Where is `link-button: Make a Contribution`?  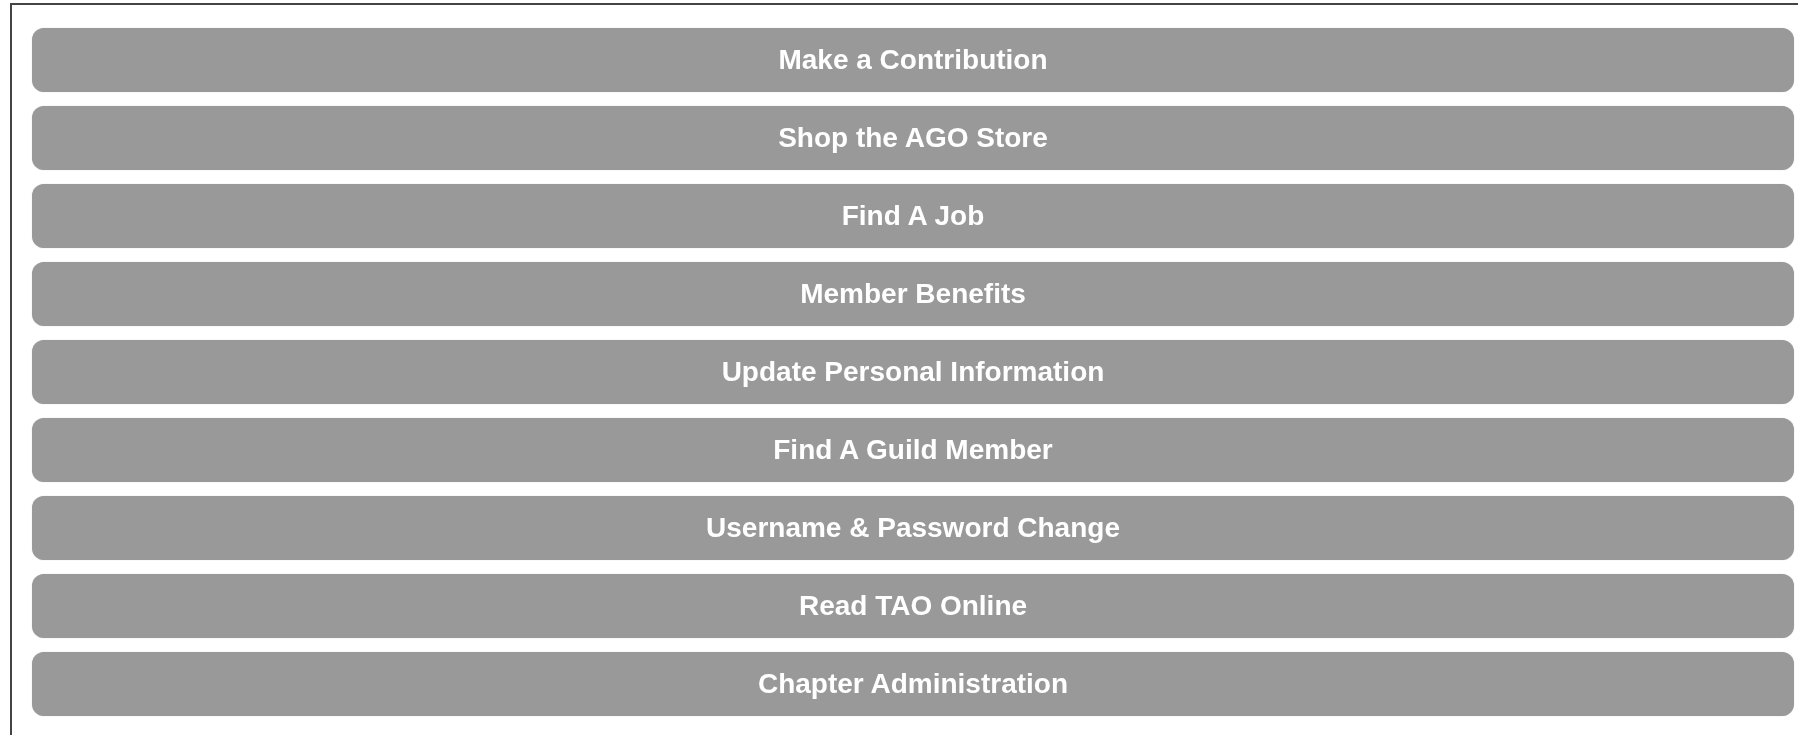 link-button: Make a Contribution is located at coordinates (913, 60).